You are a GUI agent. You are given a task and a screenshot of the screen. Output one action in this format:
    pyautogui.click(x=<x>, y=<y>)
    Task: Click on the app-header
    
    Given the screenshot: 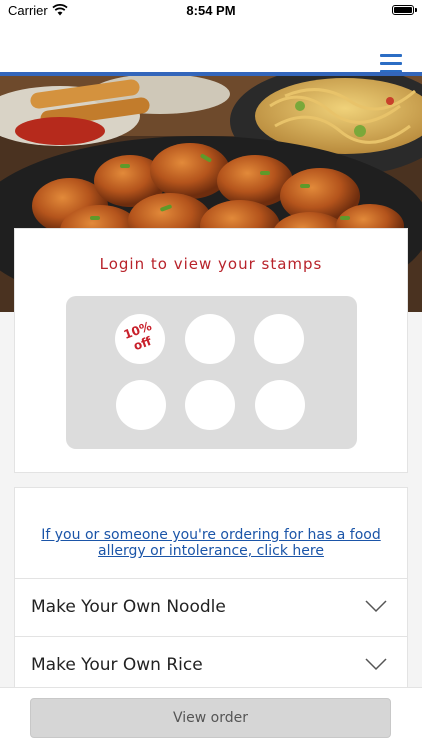 What is the action you would take?
    pyautogui.click(x=211, y=48)
    